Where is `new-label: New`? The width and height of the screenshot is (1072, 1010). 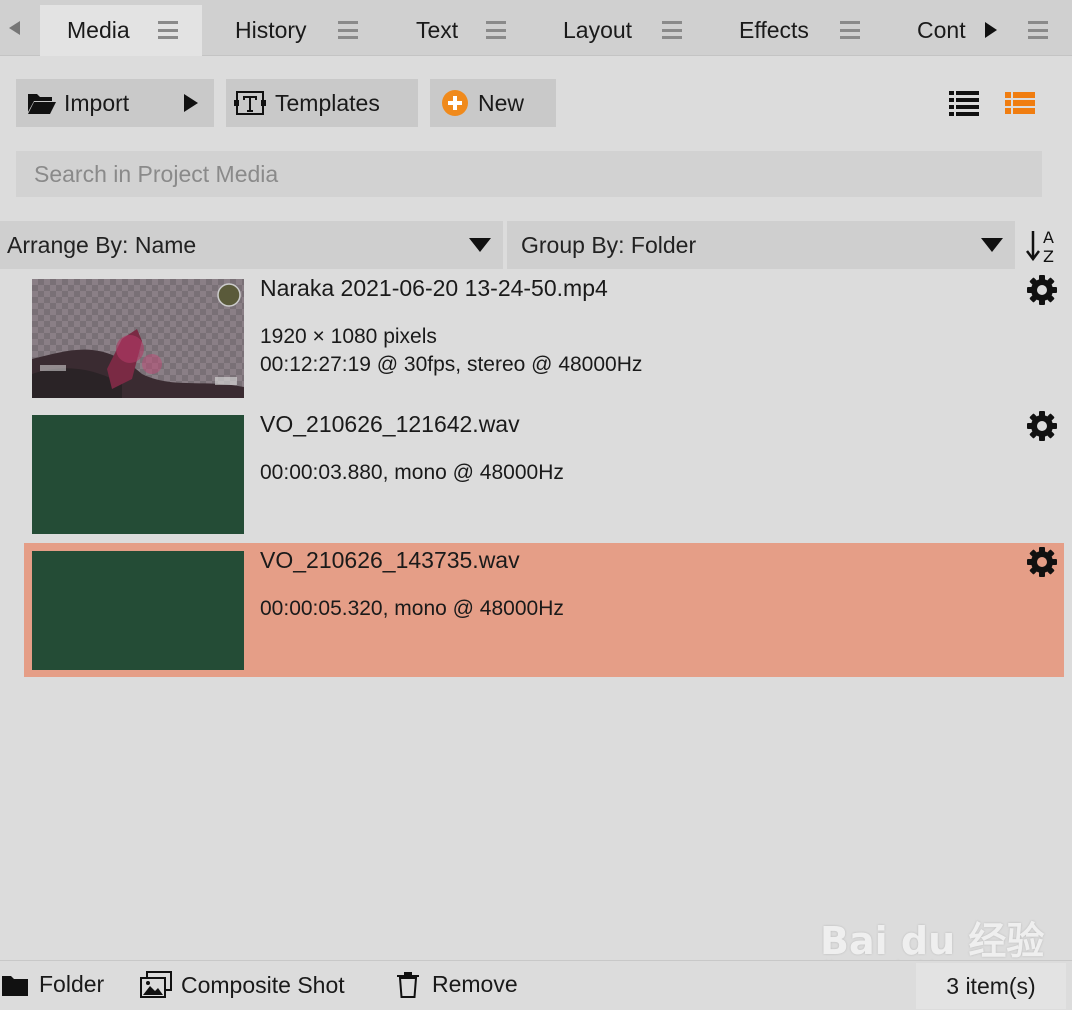 new-label: New is located at coordinates (501, 102).